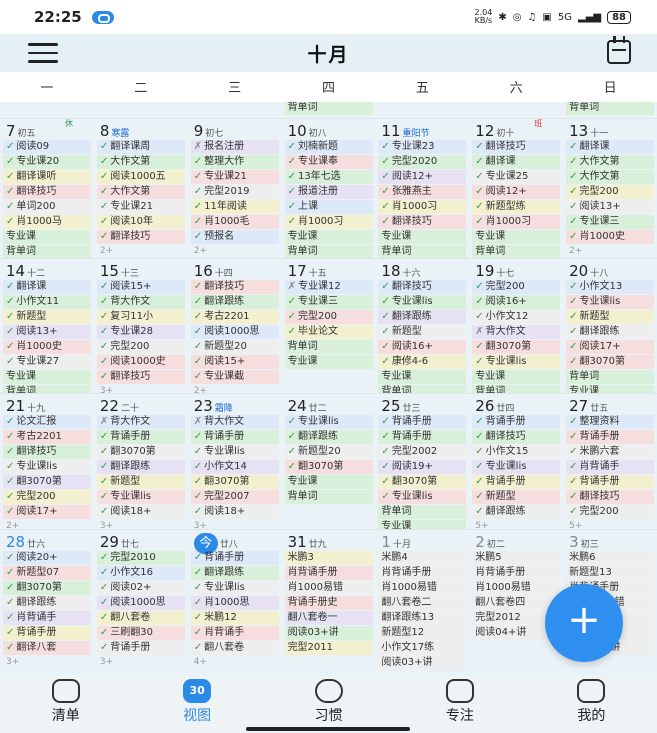  What do you see at coordinates (328, 462) in the screenshot?
I see `day-cell: 24 廿二 ✓ 专业课lis ✓ 翻译跟练 ✓ 新题型20 ✓ 翻3070第 专业课 背单词` at bounding box center [328, 462].